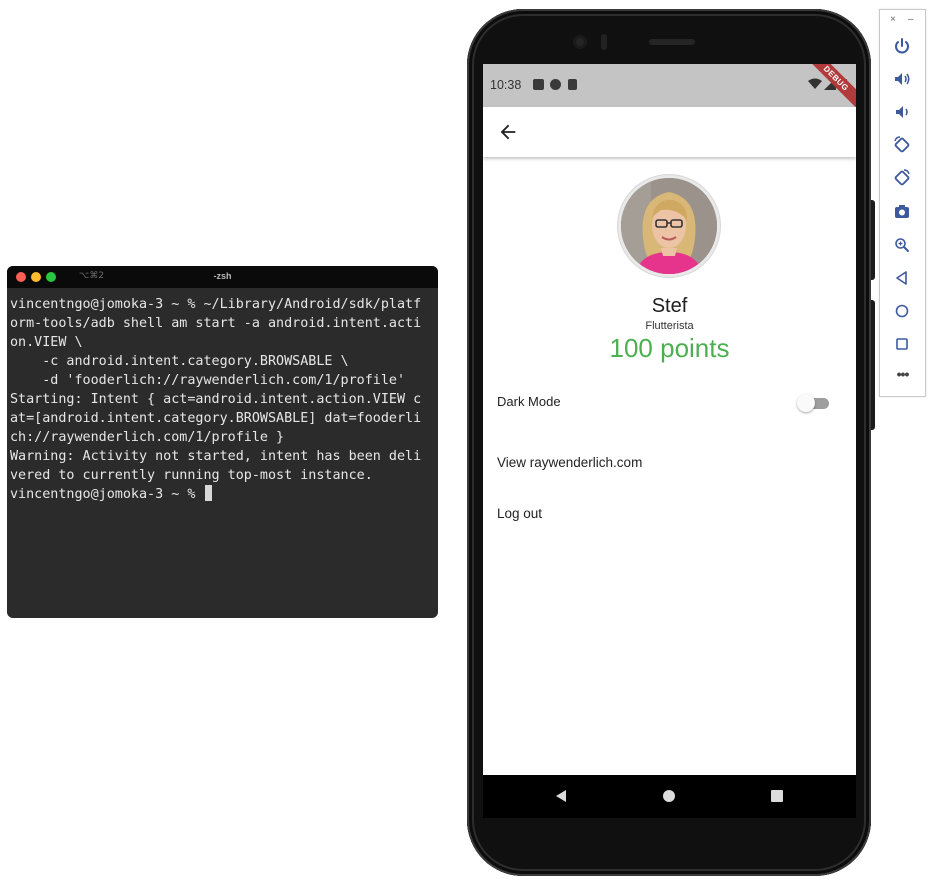 The height and width of the screenshot is (885, 930). I want to click on emulator-close-button: ×, so click(893, 20).